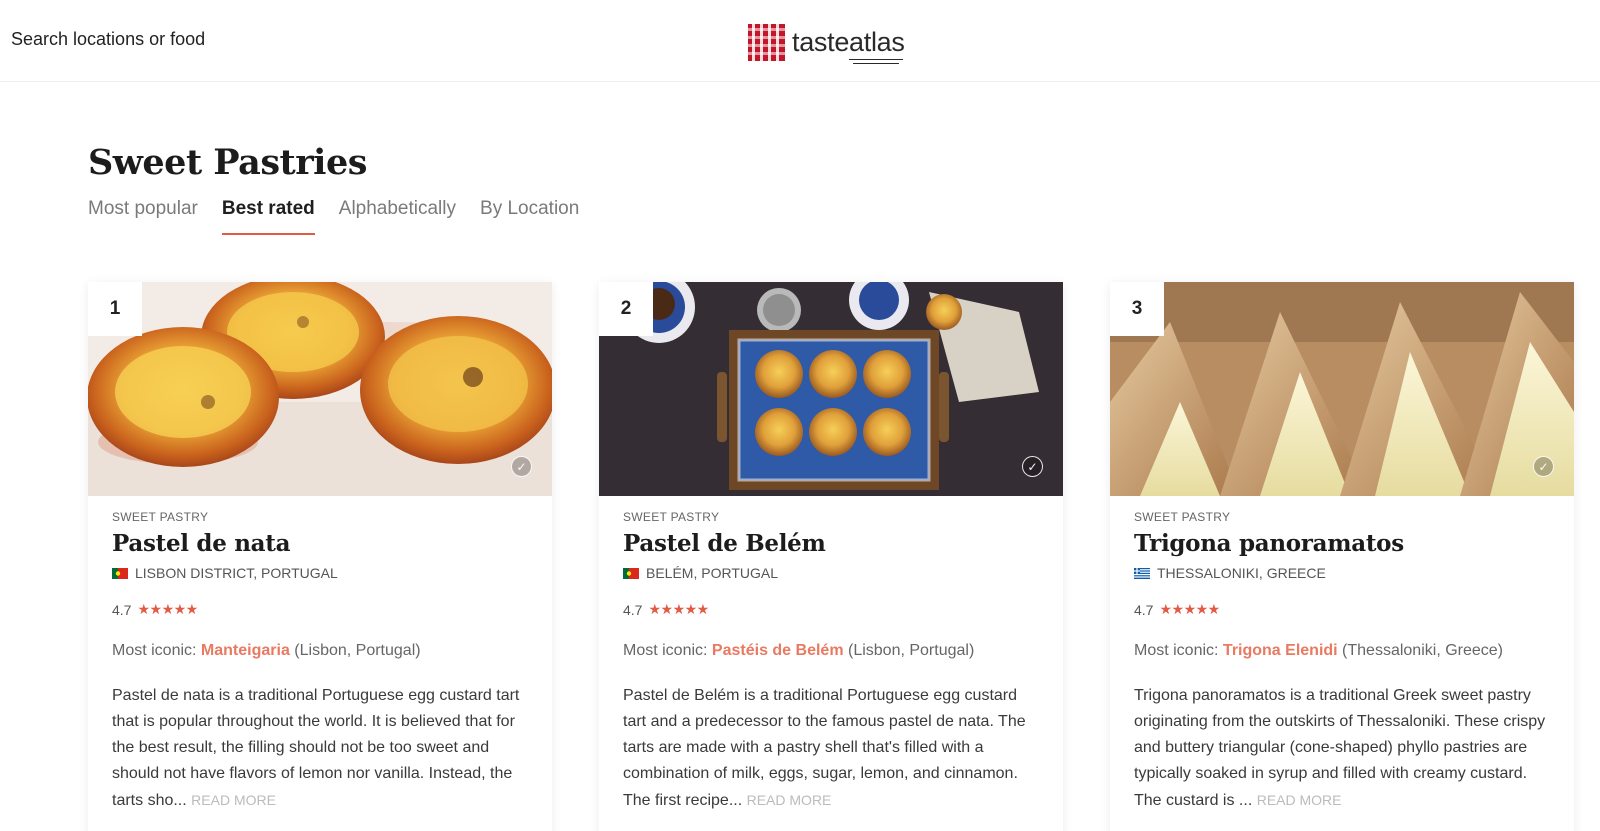 The image size is (1600, 831). I want to click on dish-name: Pastel de nata, so click(322, 543).